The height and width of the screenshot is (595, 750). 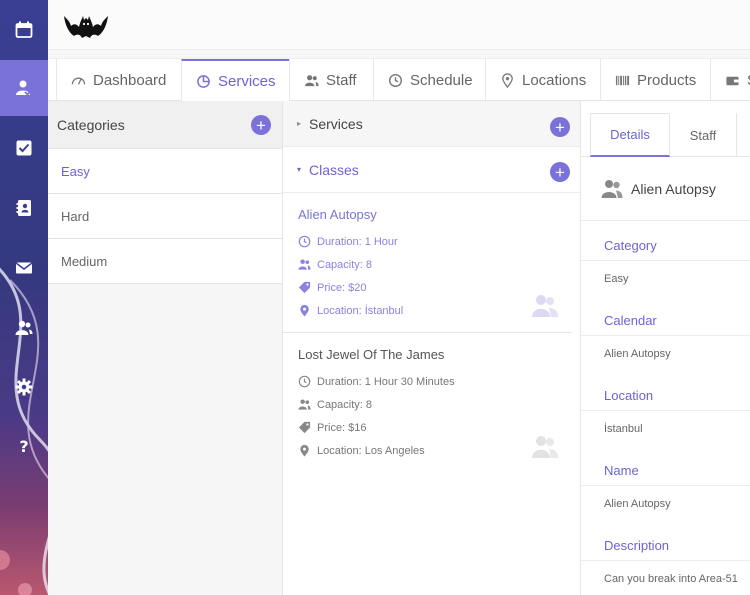 I want to click on service-location-text: Location: Los Angeles, so click(x=371, y=450).